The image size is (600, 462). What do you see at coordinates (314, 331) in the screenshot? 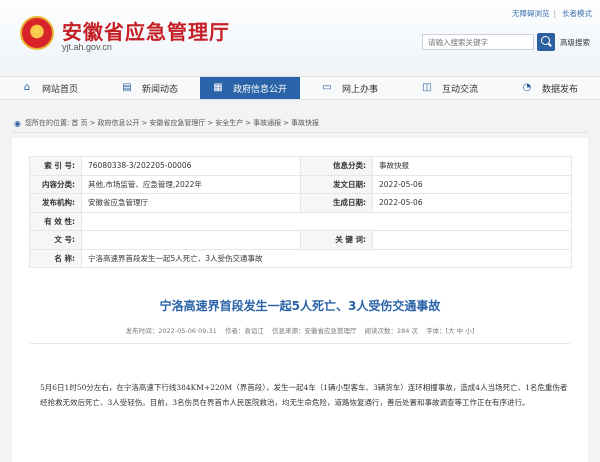
I see `meta-source: 信息来源：安徽省应急管理厅` at bounding box center [314, 331].